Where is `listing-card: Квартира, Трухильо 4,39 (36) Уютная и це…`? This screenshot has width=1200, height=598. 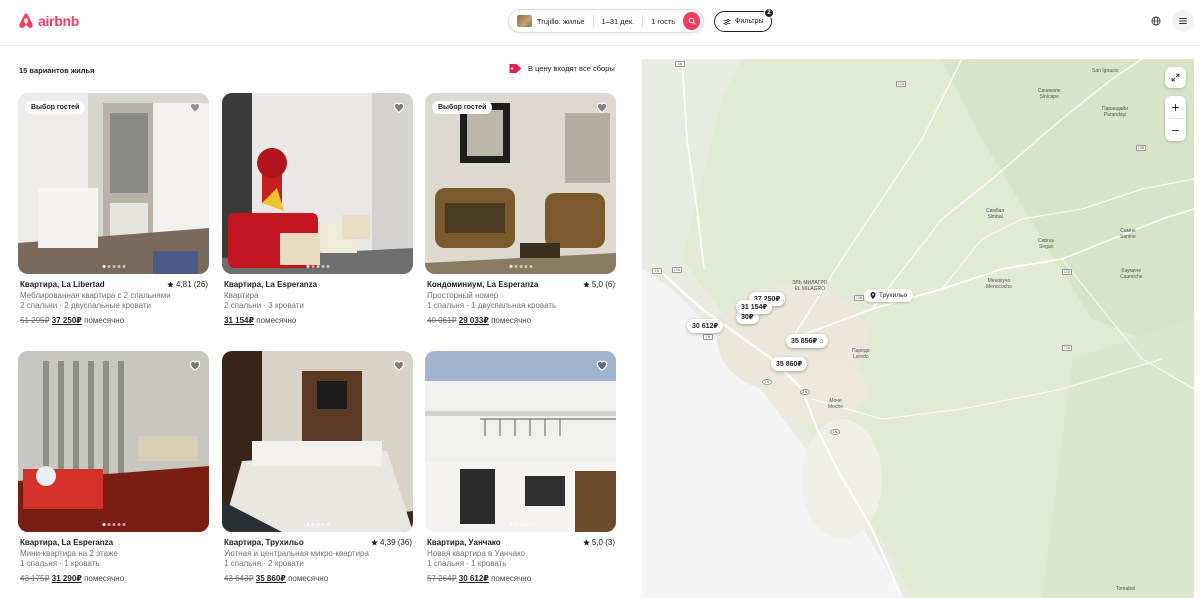
listing-card: Квартира, Трухильо 4,39 (36) Уютная и це… is located at coordinates (318, 467).